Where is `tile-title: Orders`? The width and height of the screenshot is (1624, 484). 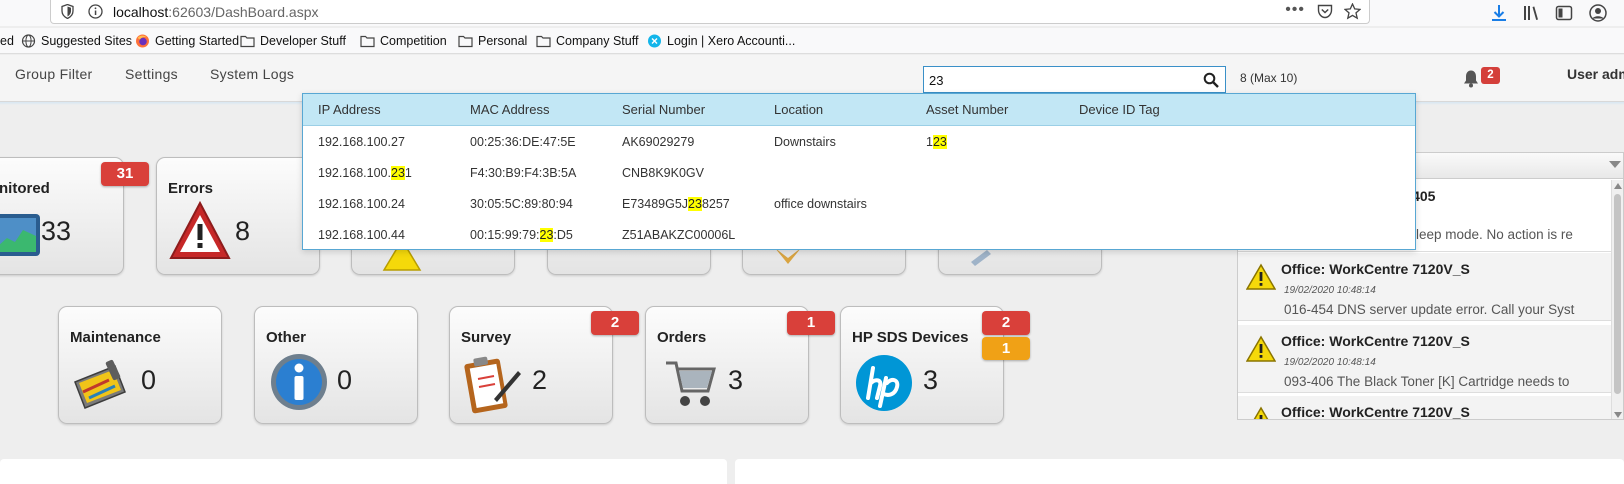 tile-title: Orders is located at coordinates (682, 337).